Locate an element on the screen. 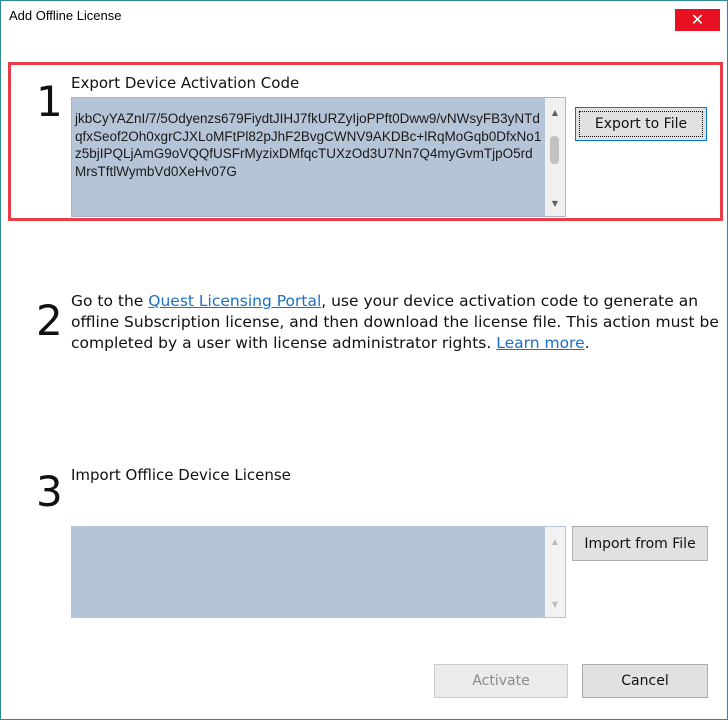 The width and height of the screenshot is (728, 720). import-license-scrollbar: ▲ ▼ is located at coordinates (555, 572).